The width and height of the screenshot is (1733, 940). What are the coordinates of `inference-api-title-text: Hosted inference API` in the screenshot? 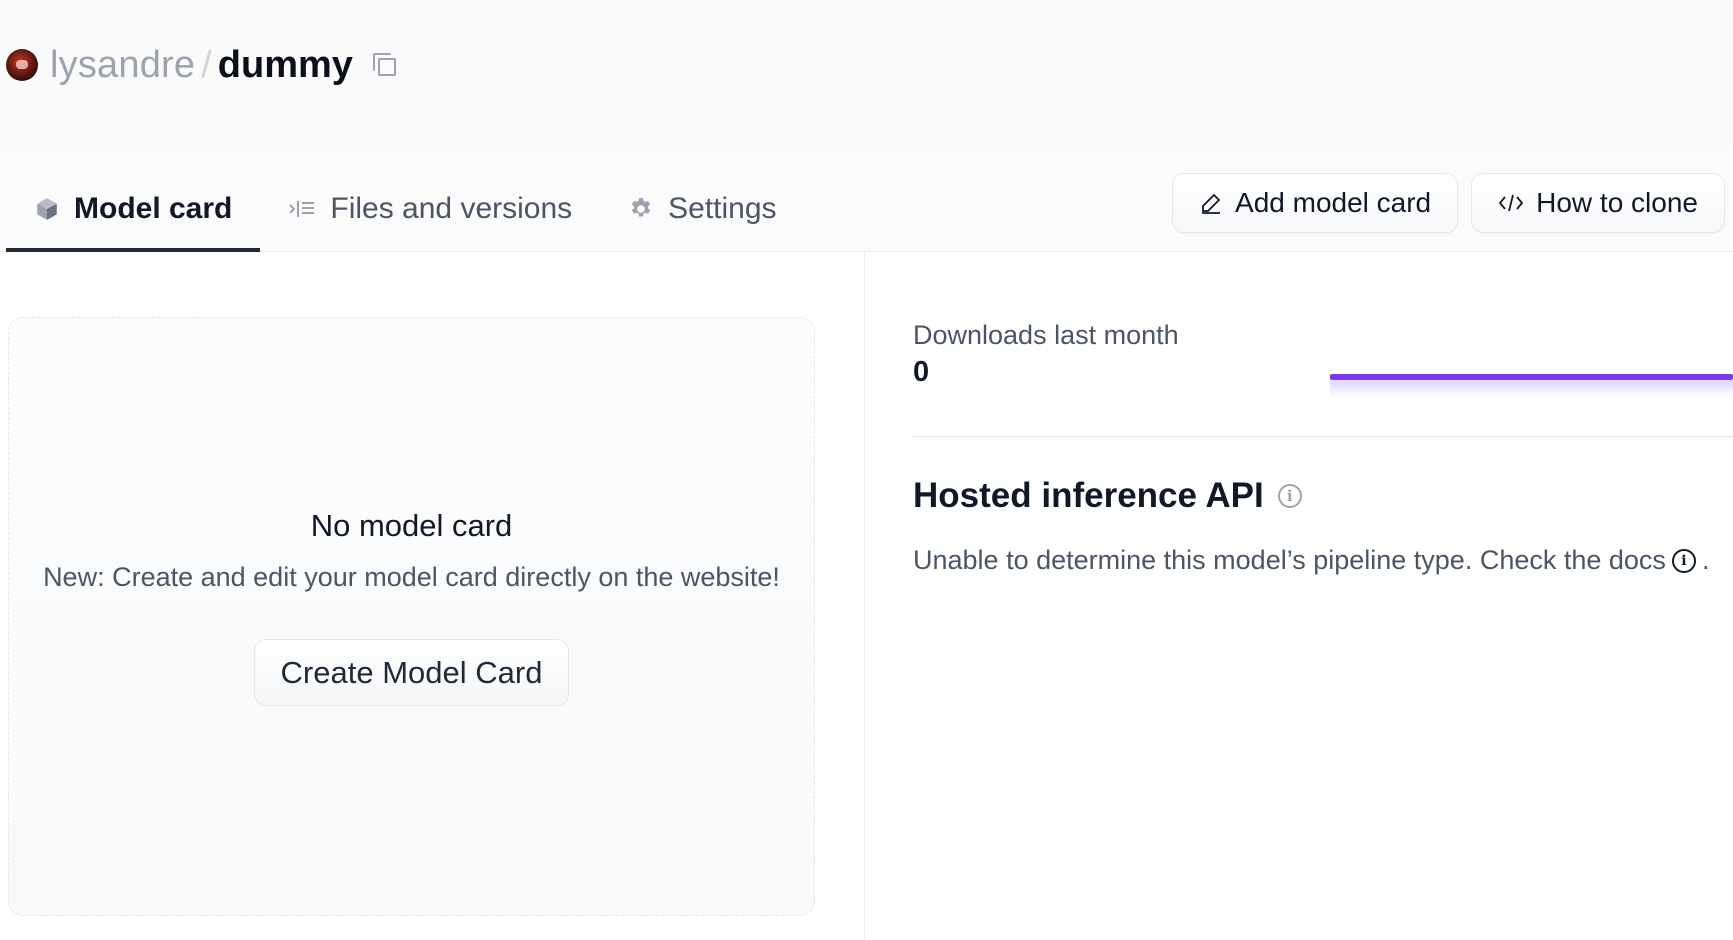 It's located at (1088, 495).